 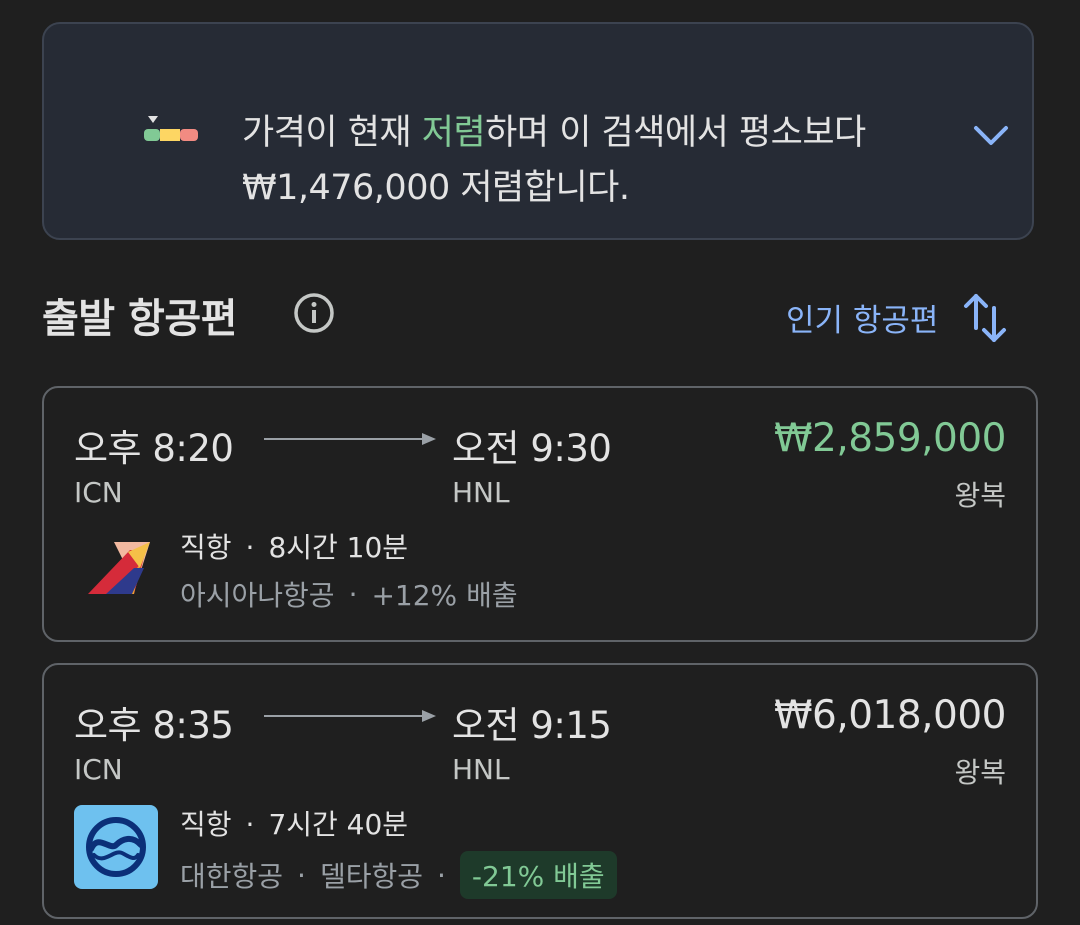 What do you see at coordinates (532, 448) in the screenshot?
I see `arrival-time: 오전 9:30` at bounding box center [532, 448].